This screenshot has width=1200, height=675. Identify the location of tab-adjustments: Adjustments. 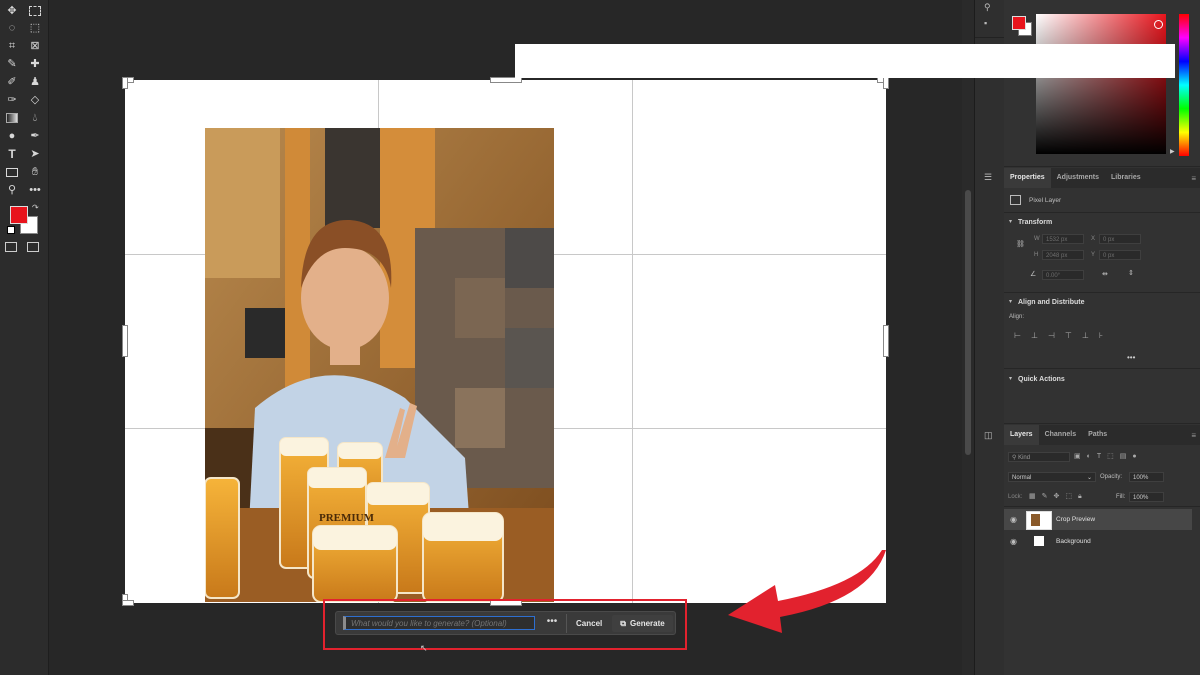
(1078, 178).